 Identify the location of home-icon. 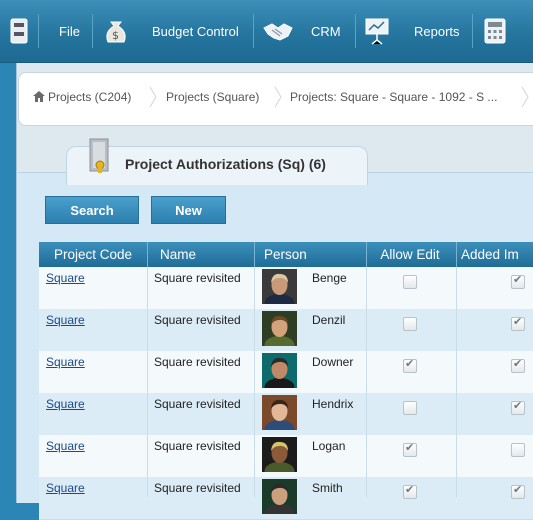
(39, 96).